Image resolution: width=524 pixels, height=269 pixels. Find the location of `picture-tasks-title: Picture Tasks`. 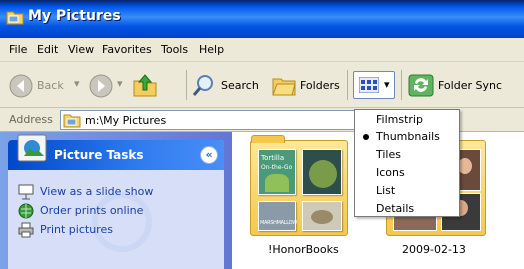

picture-tasks-title: Picture Tasks is located at coordinates (99, 155).